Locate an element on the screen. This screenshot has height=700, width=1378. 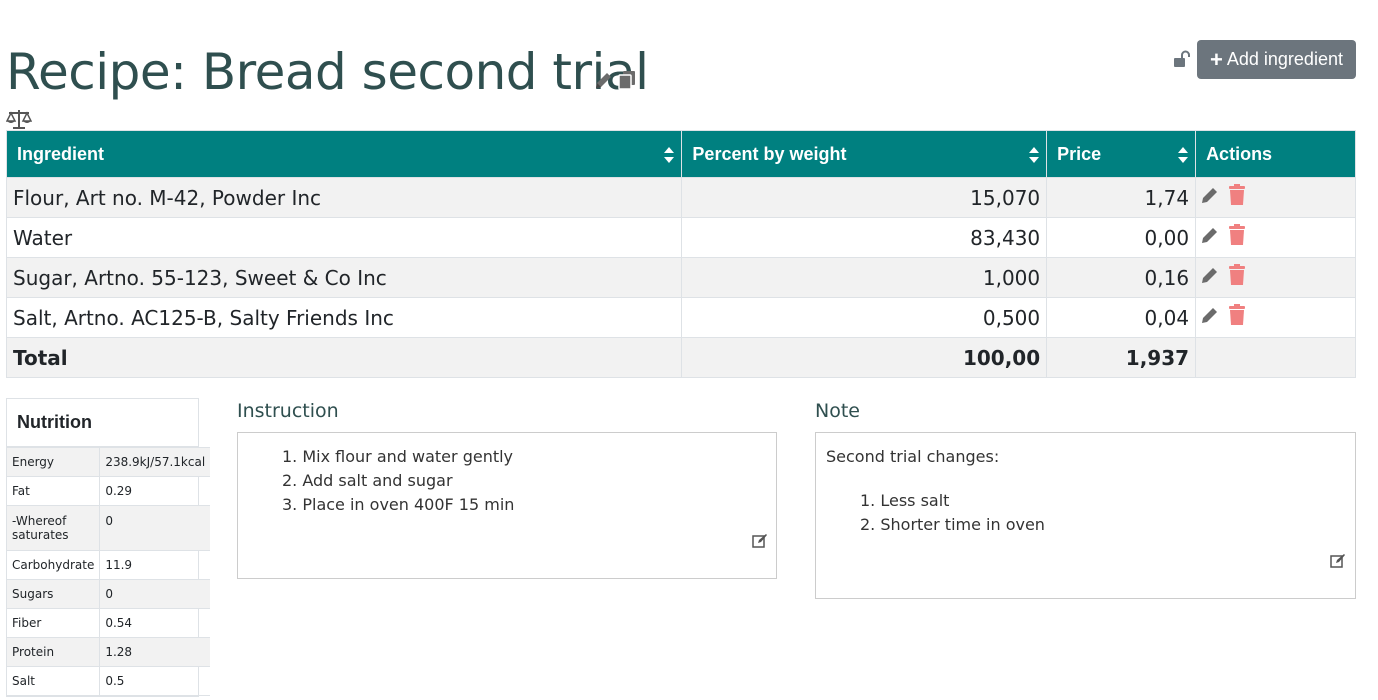
percent-cell: 15,070 is located at coordinates (864, 197).